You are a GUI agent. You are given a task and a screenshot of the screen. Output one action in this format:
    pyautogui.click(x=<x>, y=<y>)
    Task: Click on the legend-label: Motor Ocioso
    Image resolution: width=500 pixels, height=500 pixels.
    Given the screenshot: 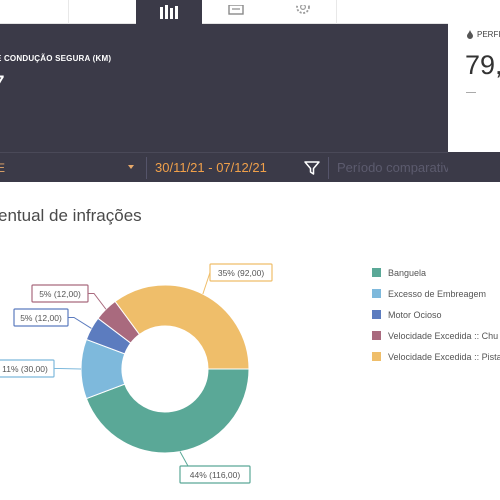 What is the action you would take?
    pyautogui.click(x=415, y=314)
    